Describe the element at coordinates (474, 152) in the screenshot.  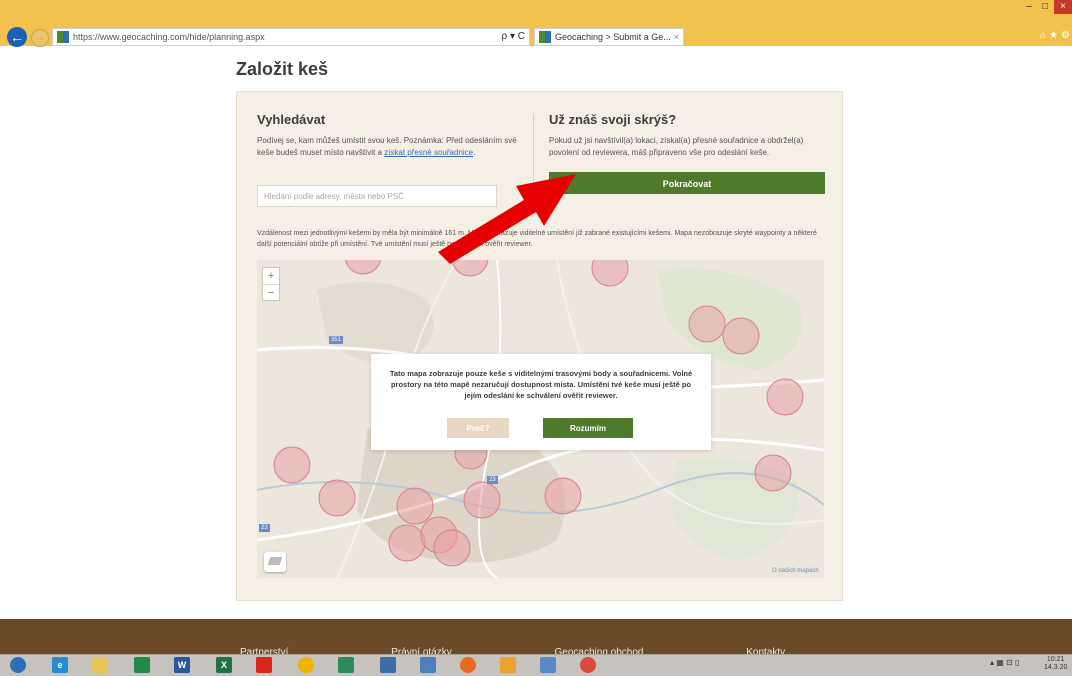
I see `search-description-end: .` at that location.